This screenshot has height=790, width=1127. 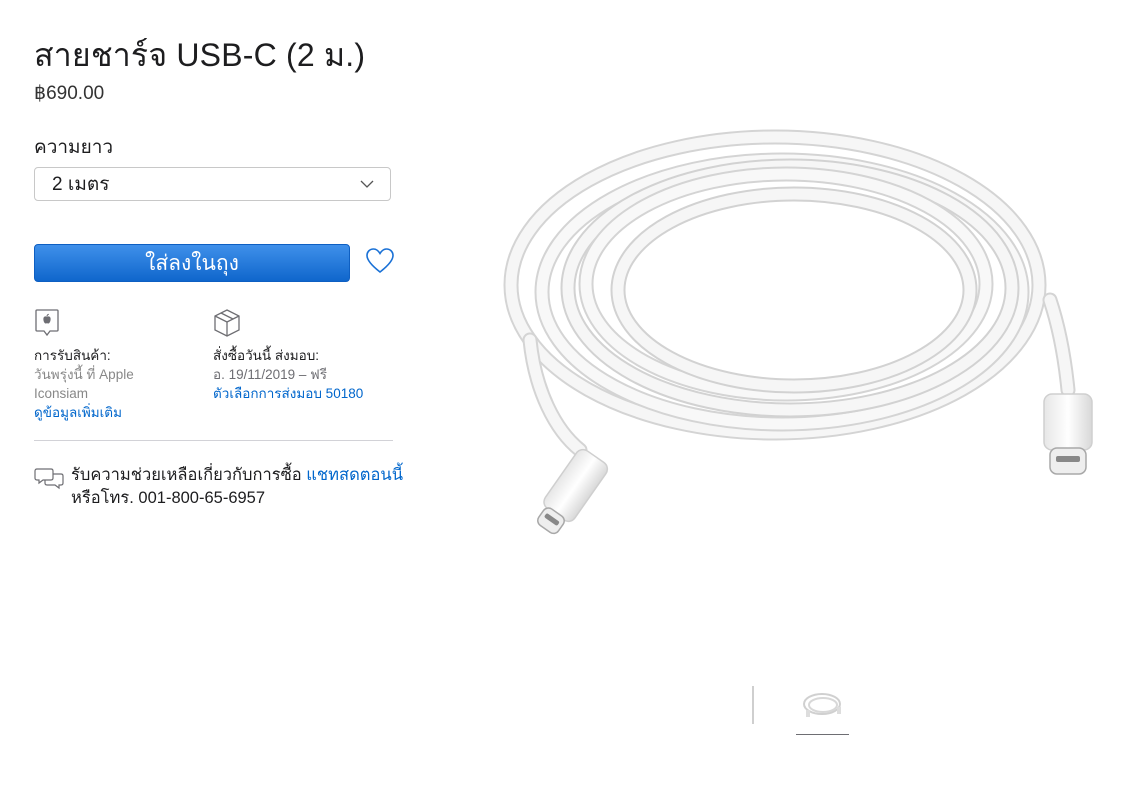 What do you see at coordinates (380, 261) in the screenshot?
I see `heart-icon` at bounding box center [380, 261].